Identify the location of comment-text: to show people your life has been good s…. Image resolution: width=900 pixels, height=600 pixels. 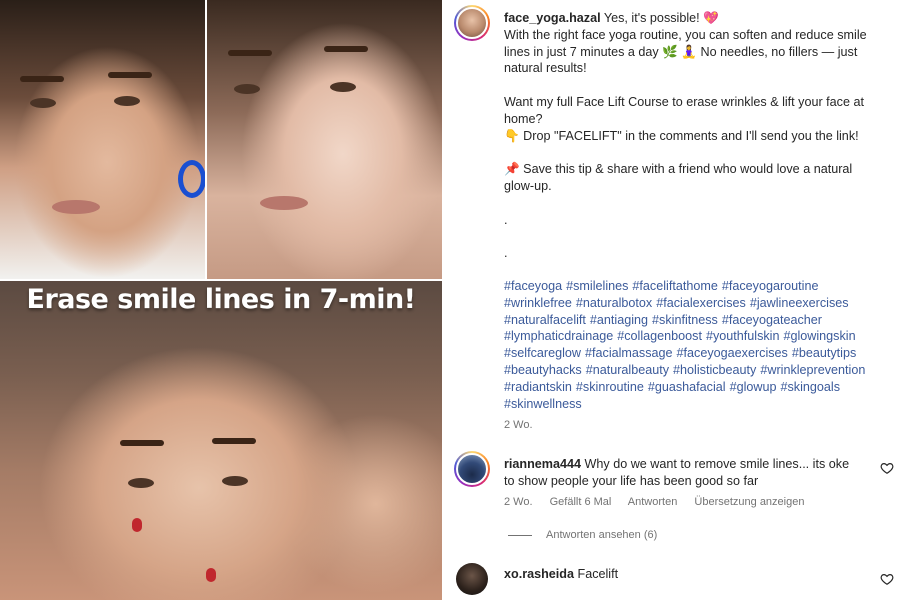
(631, 480).